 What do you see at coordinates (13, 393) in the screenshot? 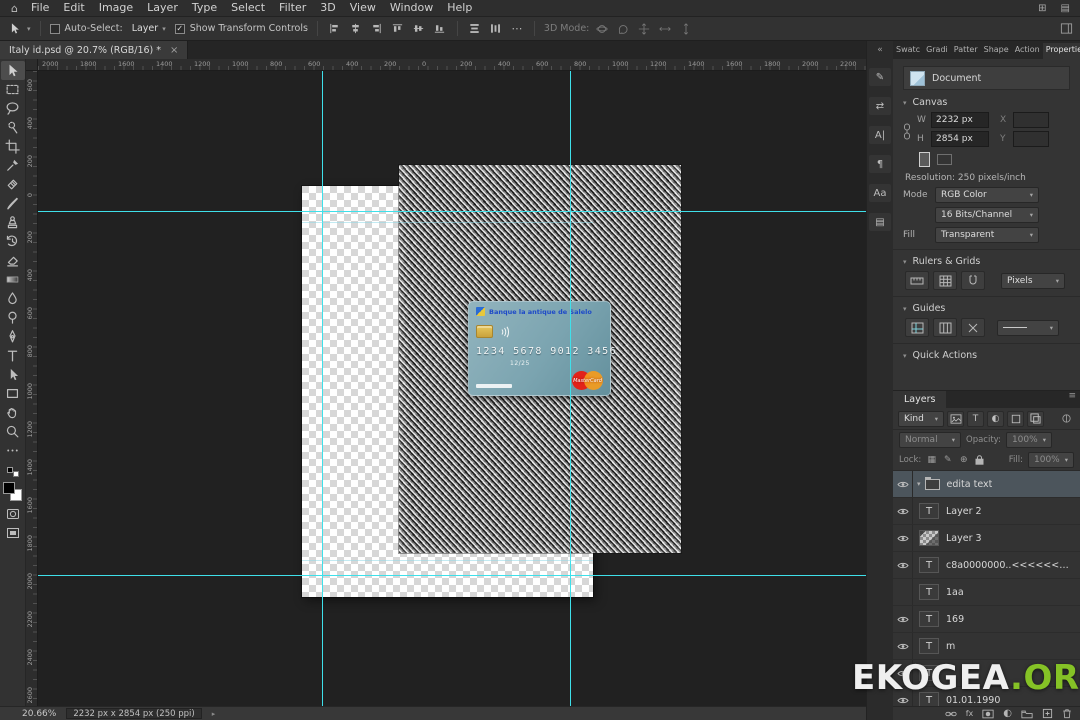
I see `shape-tool` at bounding box center [13, 393].